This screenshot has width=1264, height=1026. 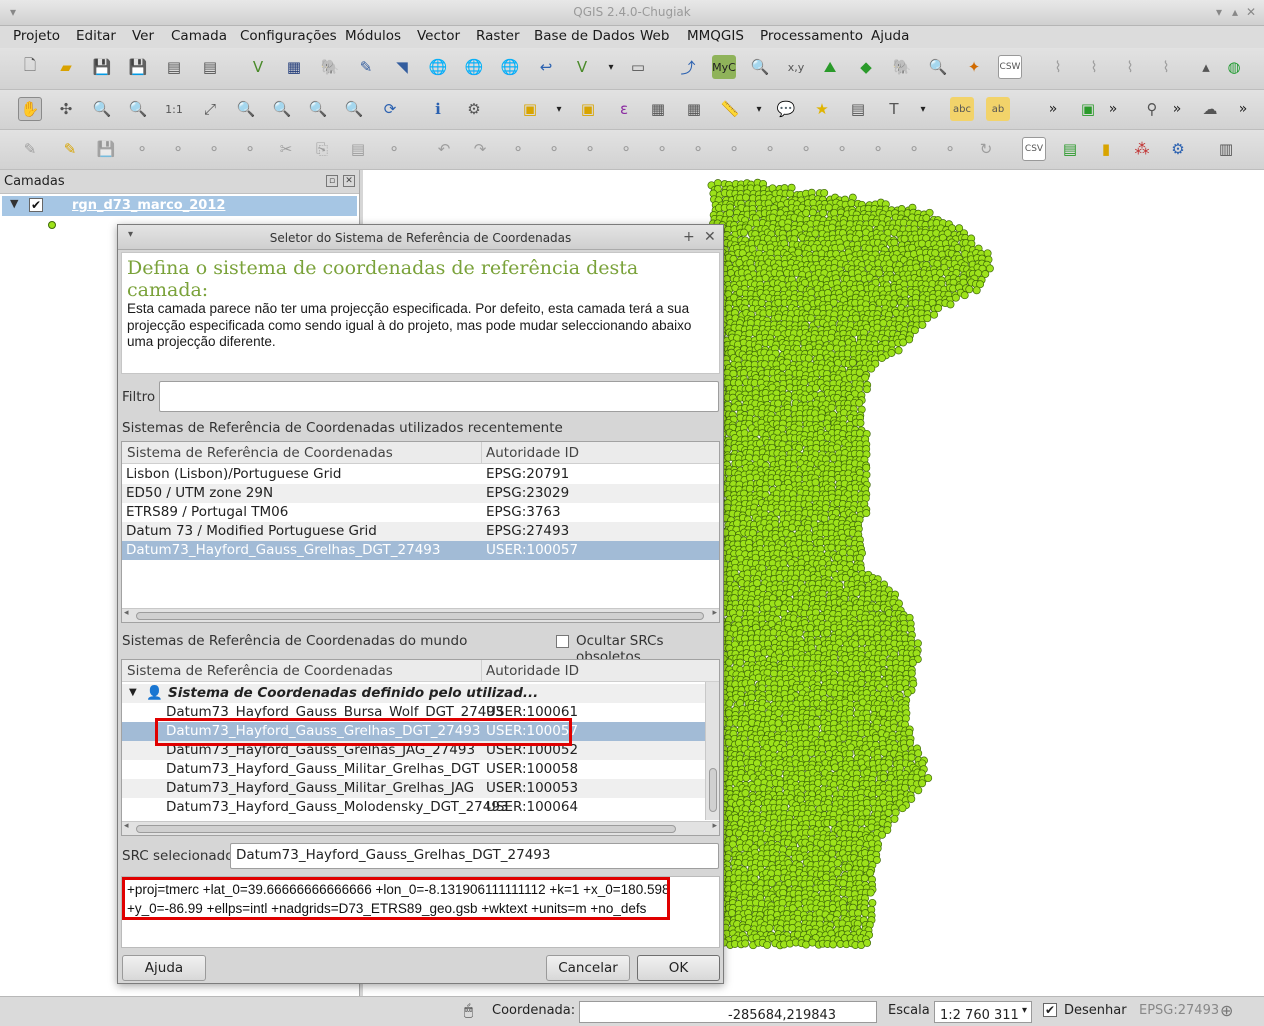 What do you see at coordinates (142, 149) in the screenshot?
I see `add-feature-icon: ⚬` at bounding box center [142, 149].